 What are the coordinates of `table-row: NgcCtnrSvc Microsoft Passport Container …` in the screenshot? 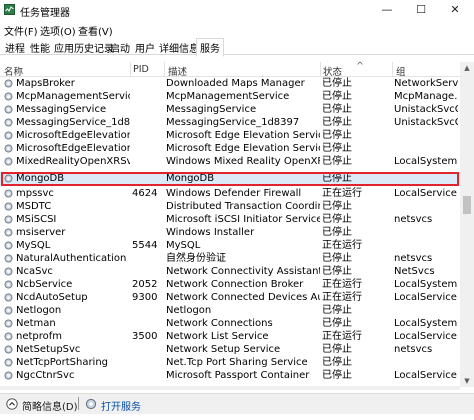 It's located at (230, 375).